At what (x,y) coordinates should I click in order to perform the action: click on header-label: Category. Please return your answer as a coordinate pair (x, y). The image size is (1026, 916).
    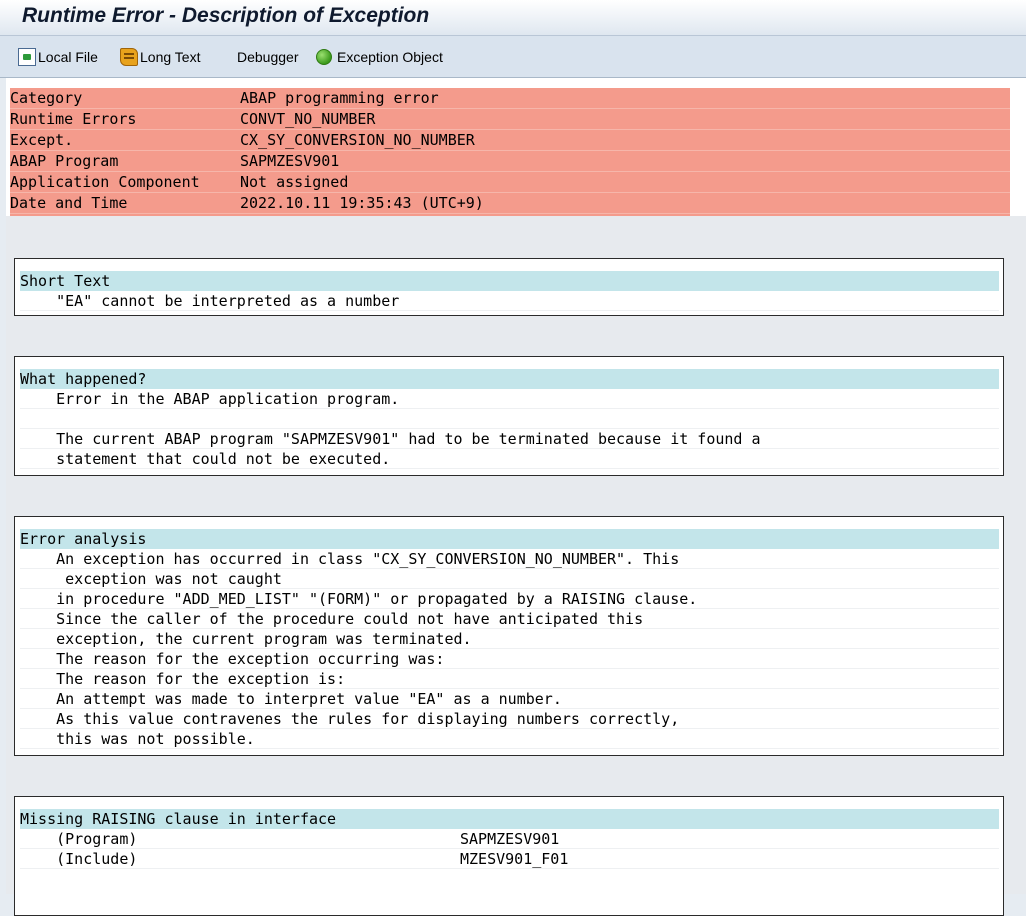
    Looking at the image, I should click on (46, 98).